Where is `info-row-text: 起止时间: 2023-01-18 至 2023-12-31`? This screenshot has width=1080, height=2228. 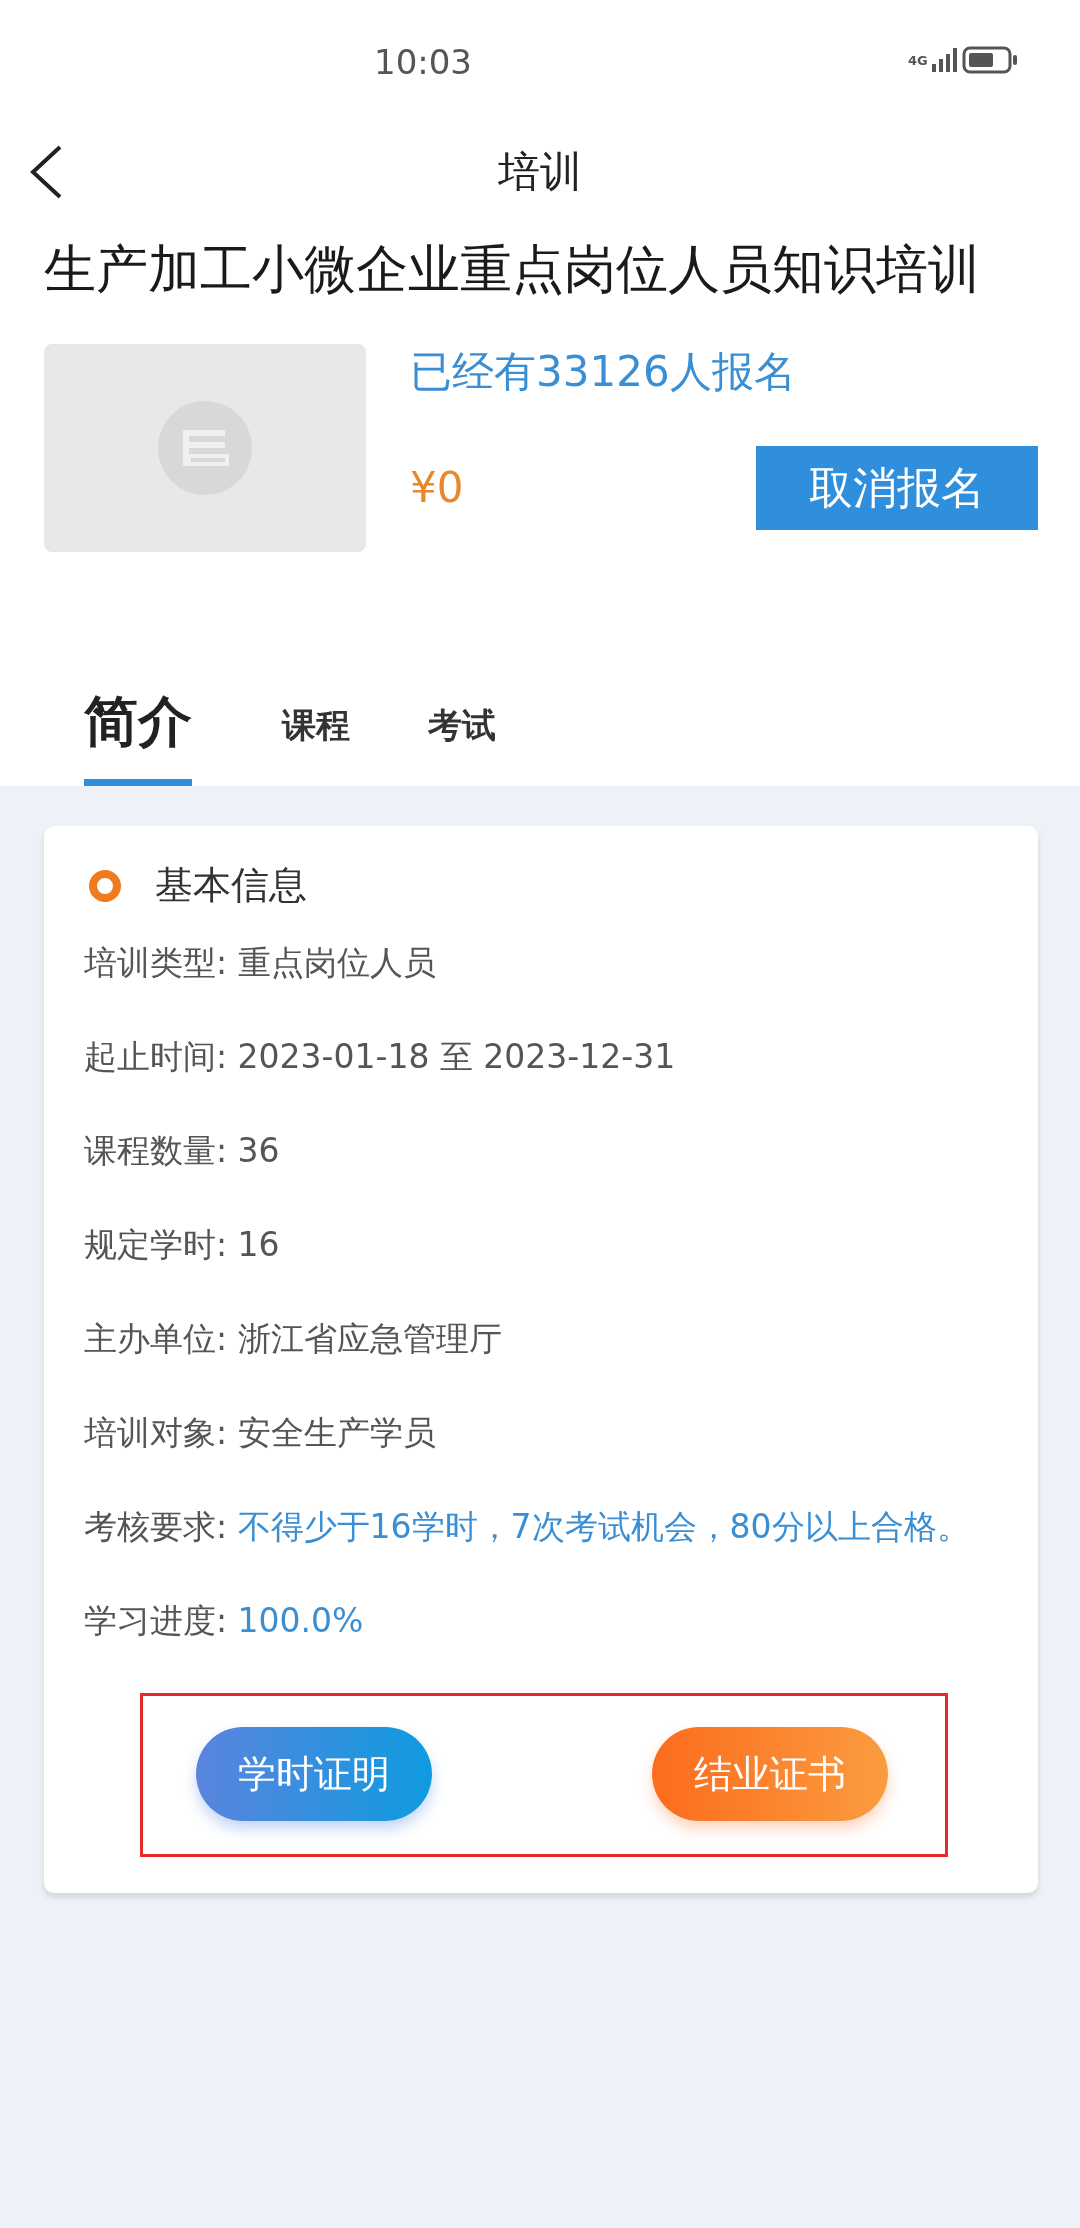
info-row-text: 起止时间: 2023-01-18 至 2023-12-31 is located at coordinates (380, 1057).